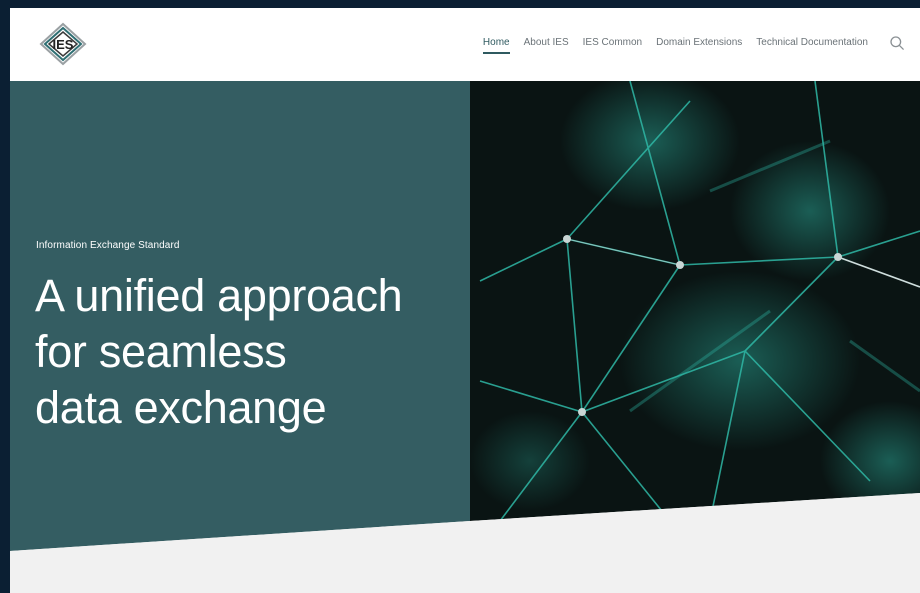 Image resolution: width=920 pixels, height=593 pixels. What do you see at coordinates (219, 295) in the screenshot?
I see `headline-line-1: A unified approach` at bounding box center [219, 295].